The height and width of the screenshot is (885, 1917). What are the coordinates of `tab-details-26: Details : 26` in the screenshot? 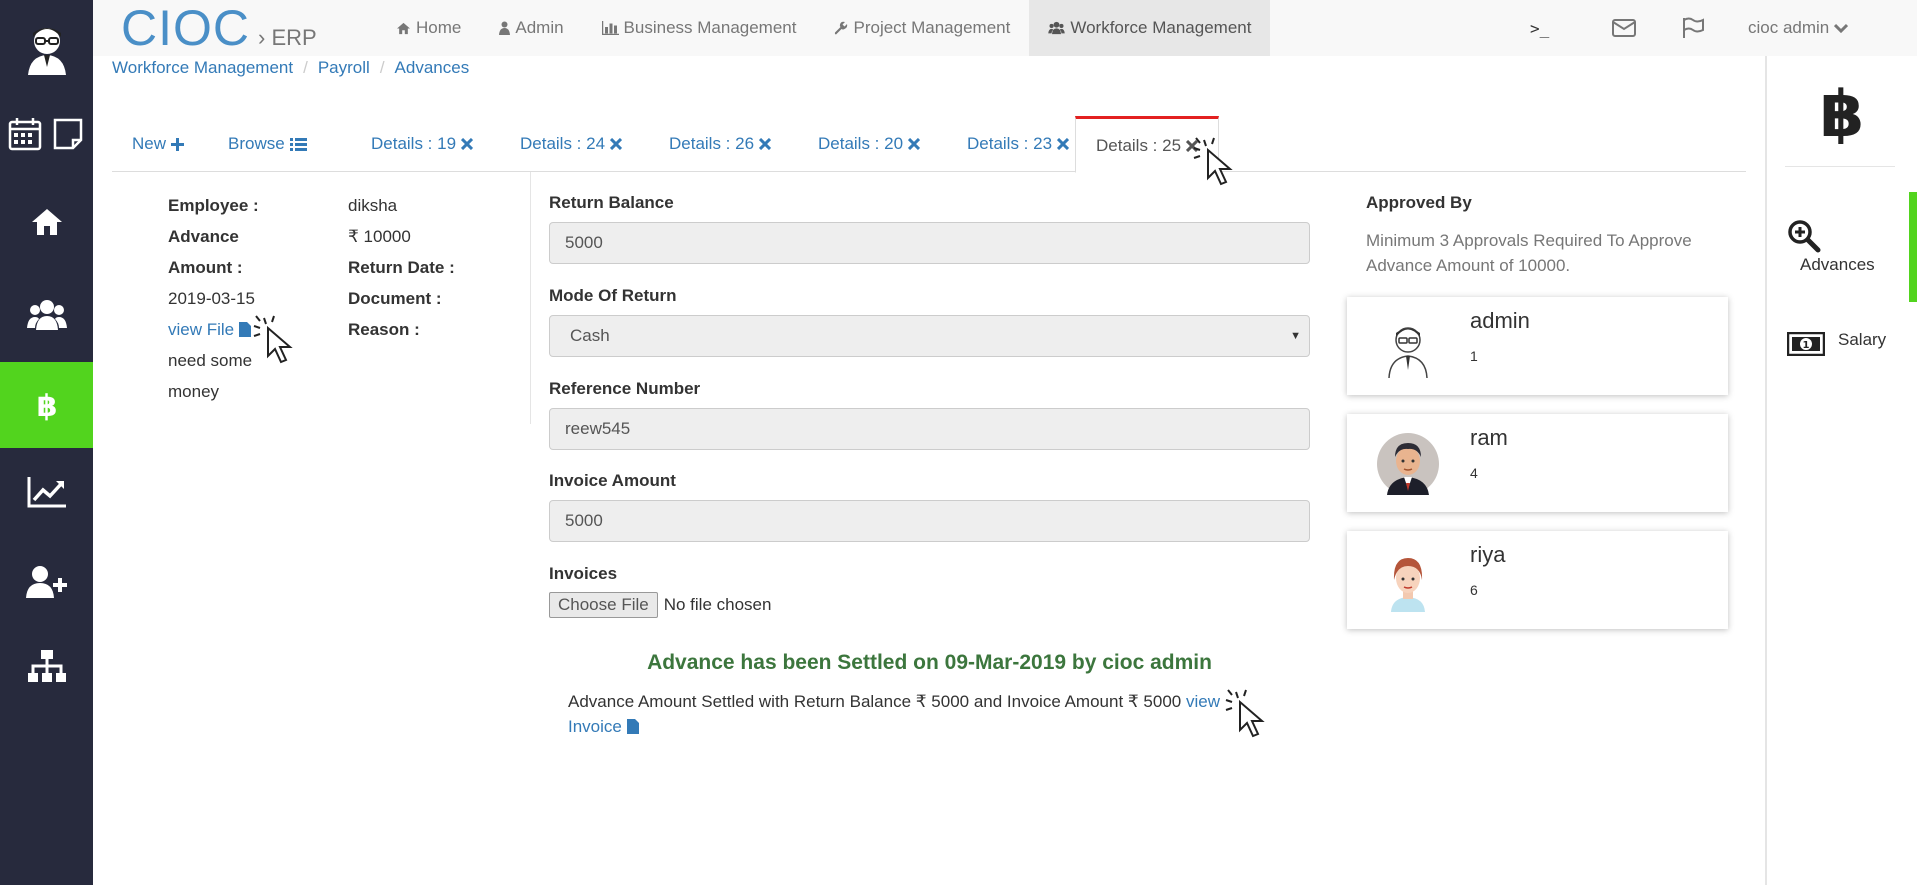 It's located at (720, 144).